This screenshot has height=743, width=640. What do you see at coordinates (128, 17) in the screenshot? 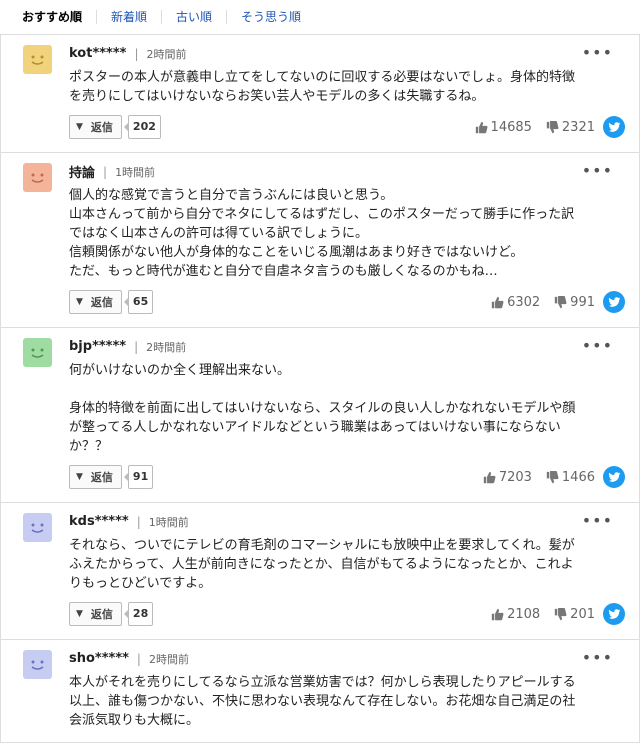
I see `tab-newest: 新着順` at bounding box center [128, 17].